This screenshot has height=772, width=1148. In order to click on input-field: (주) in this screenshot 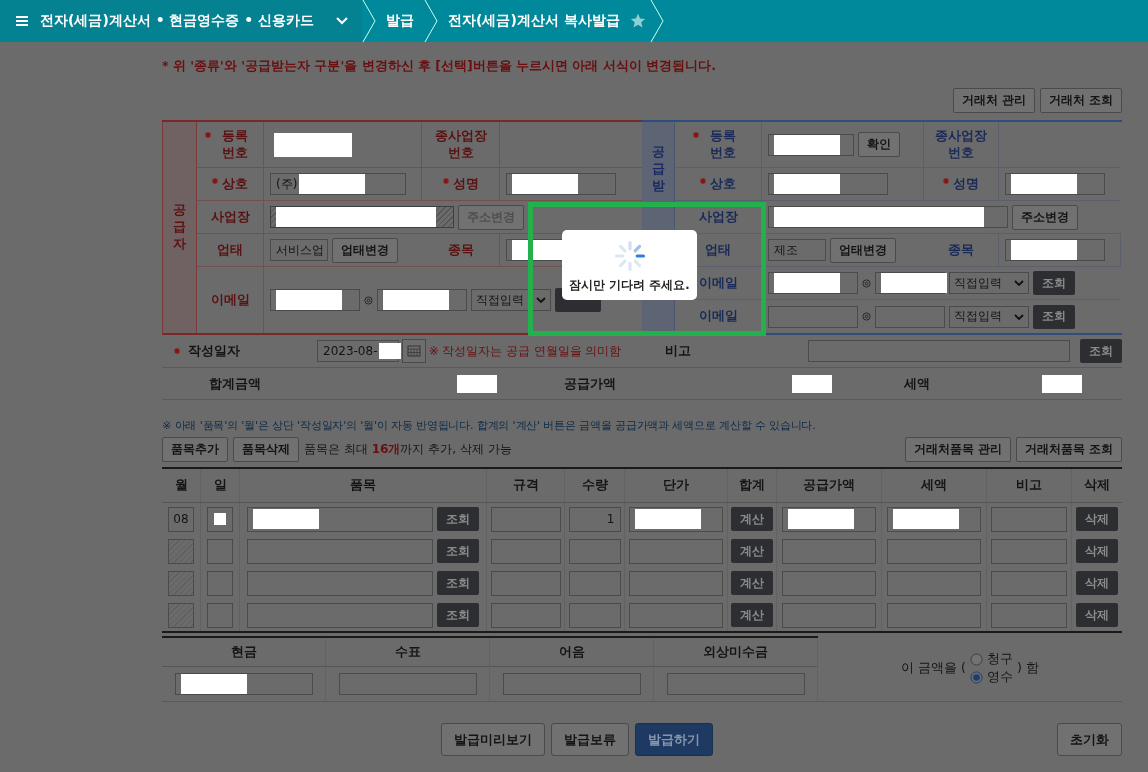, I will do `click(338, 184)`.